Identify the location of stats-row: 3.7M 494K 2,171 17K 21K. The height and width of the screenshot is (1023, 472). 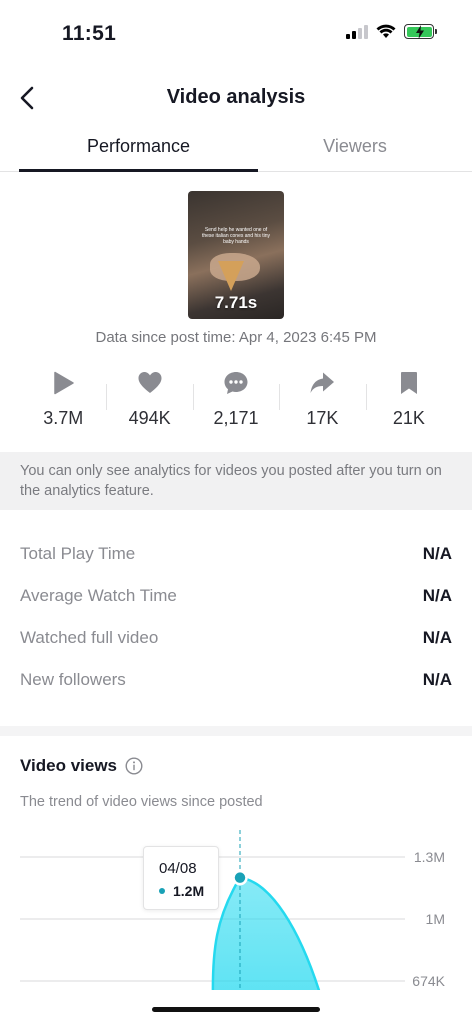
(236, 401).